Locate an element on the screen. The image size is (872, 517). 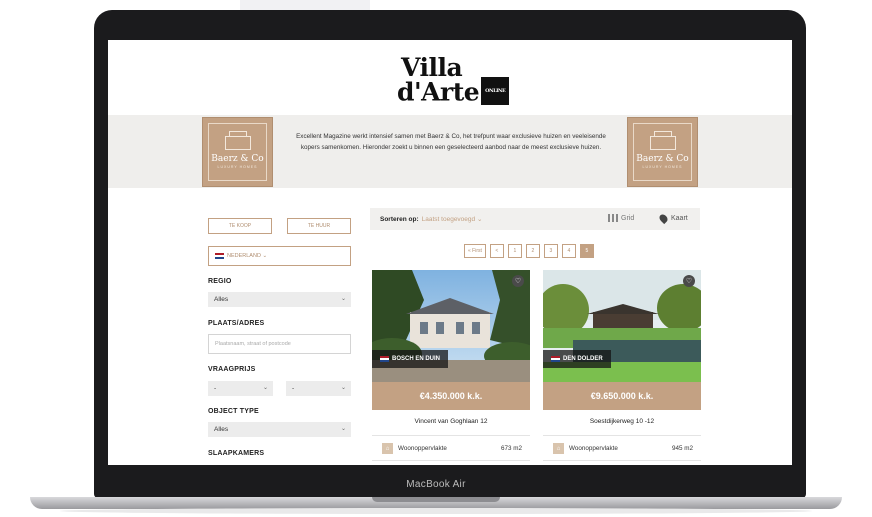
page-3: 3 is located at coordinates (550, 251).